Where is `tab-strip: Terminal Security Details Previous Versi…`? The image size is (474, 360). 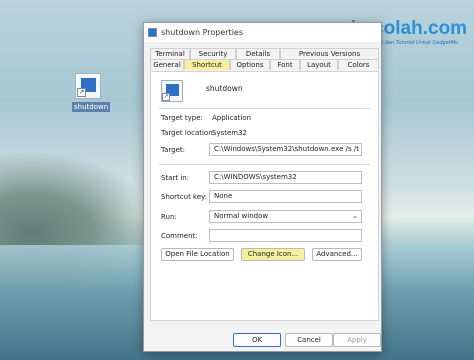
tab-strip: Terminal Security Details Previous Versi… is located at coordinates (264, 59).